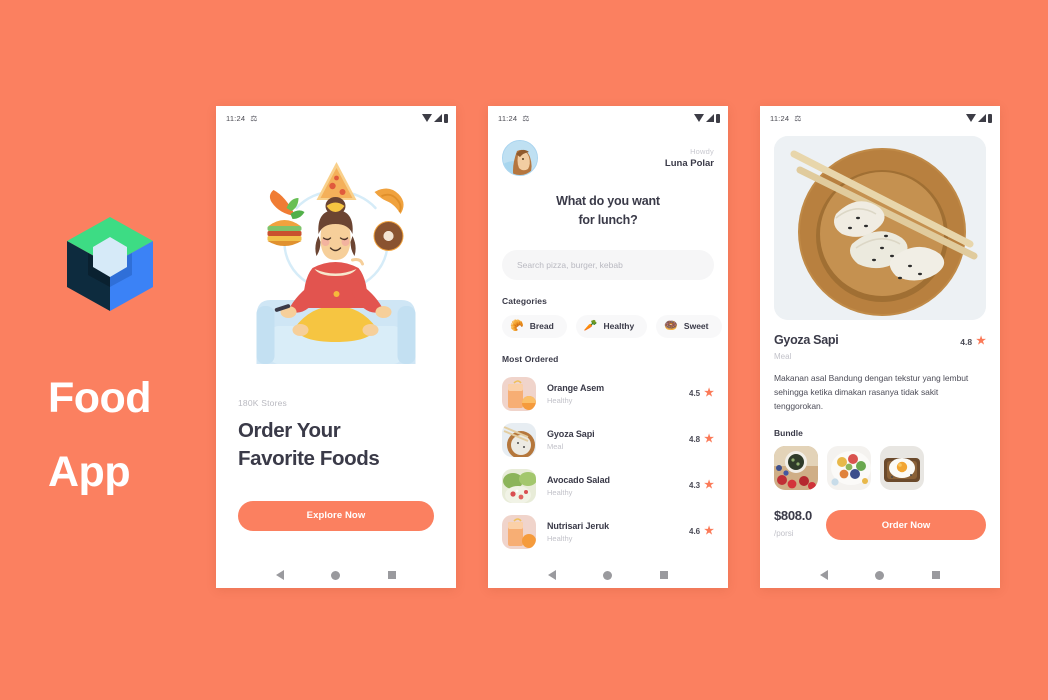 This screenshot has height=700, width=1048. I want to click on user-name: Luna Polar, so click(689, 163).